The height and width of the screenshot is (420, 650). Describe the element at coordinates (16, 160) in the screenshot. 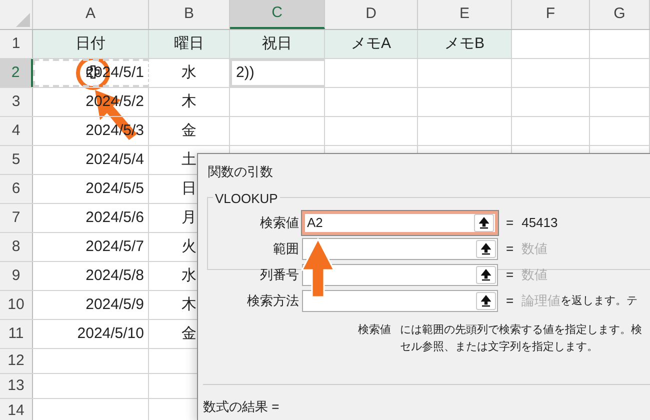

I see `row-header: 5` at that location.